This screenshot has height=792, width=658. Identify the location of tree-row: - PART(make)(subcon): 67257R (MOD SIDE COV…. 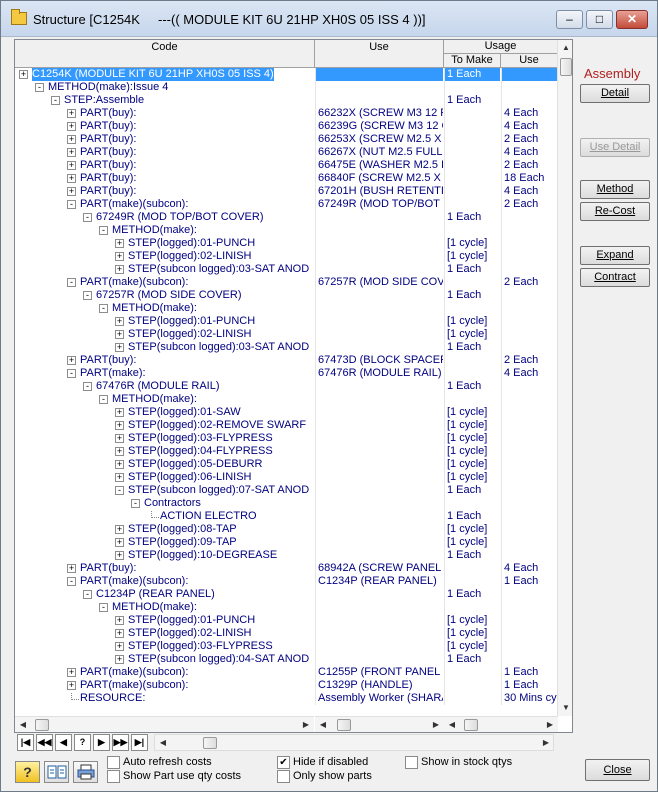
(286, 282).